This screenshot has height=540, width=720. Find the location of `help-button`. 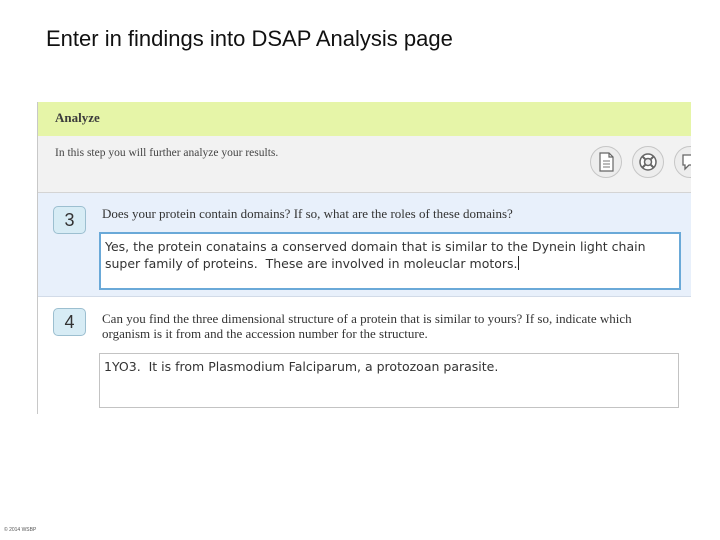

help-button is located at coordinates (648, 162).